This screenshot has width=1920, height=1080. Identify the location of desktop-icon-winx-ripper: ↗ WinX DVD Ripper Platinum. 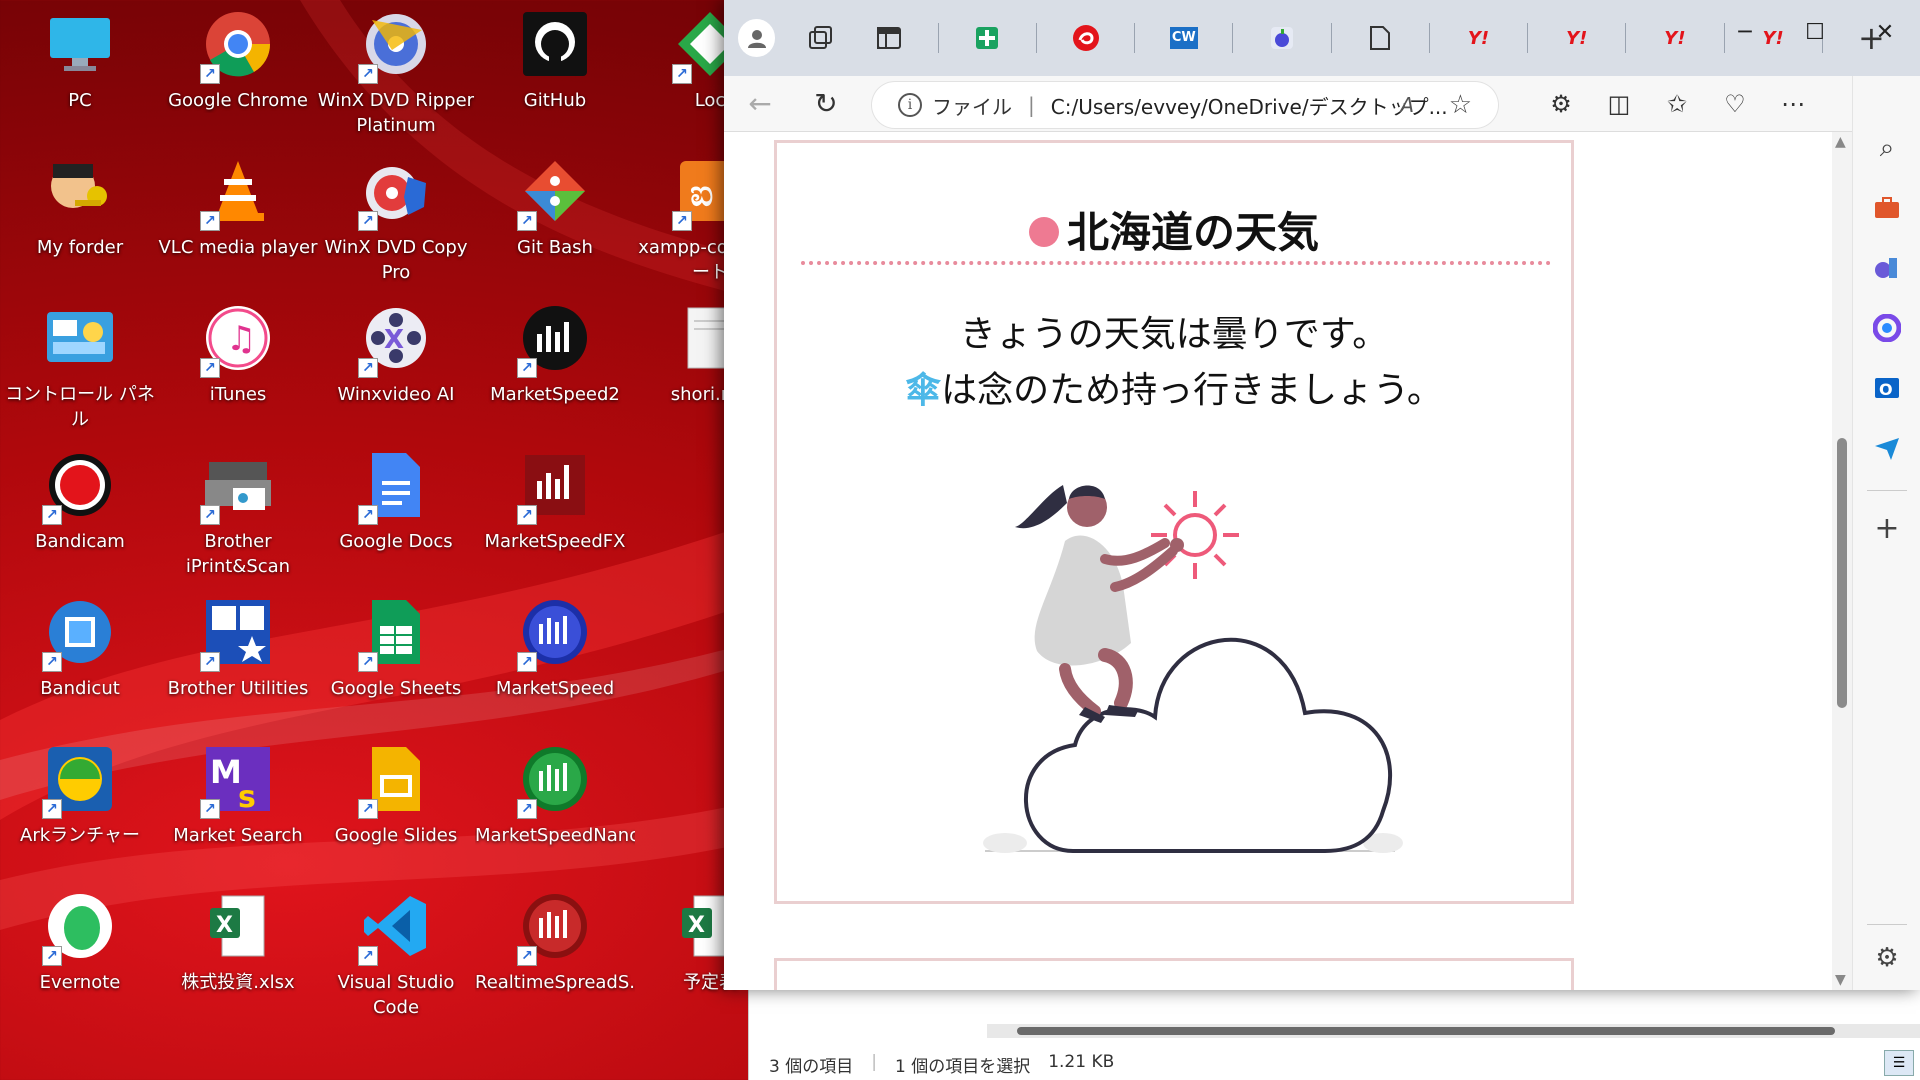
(396, 70).